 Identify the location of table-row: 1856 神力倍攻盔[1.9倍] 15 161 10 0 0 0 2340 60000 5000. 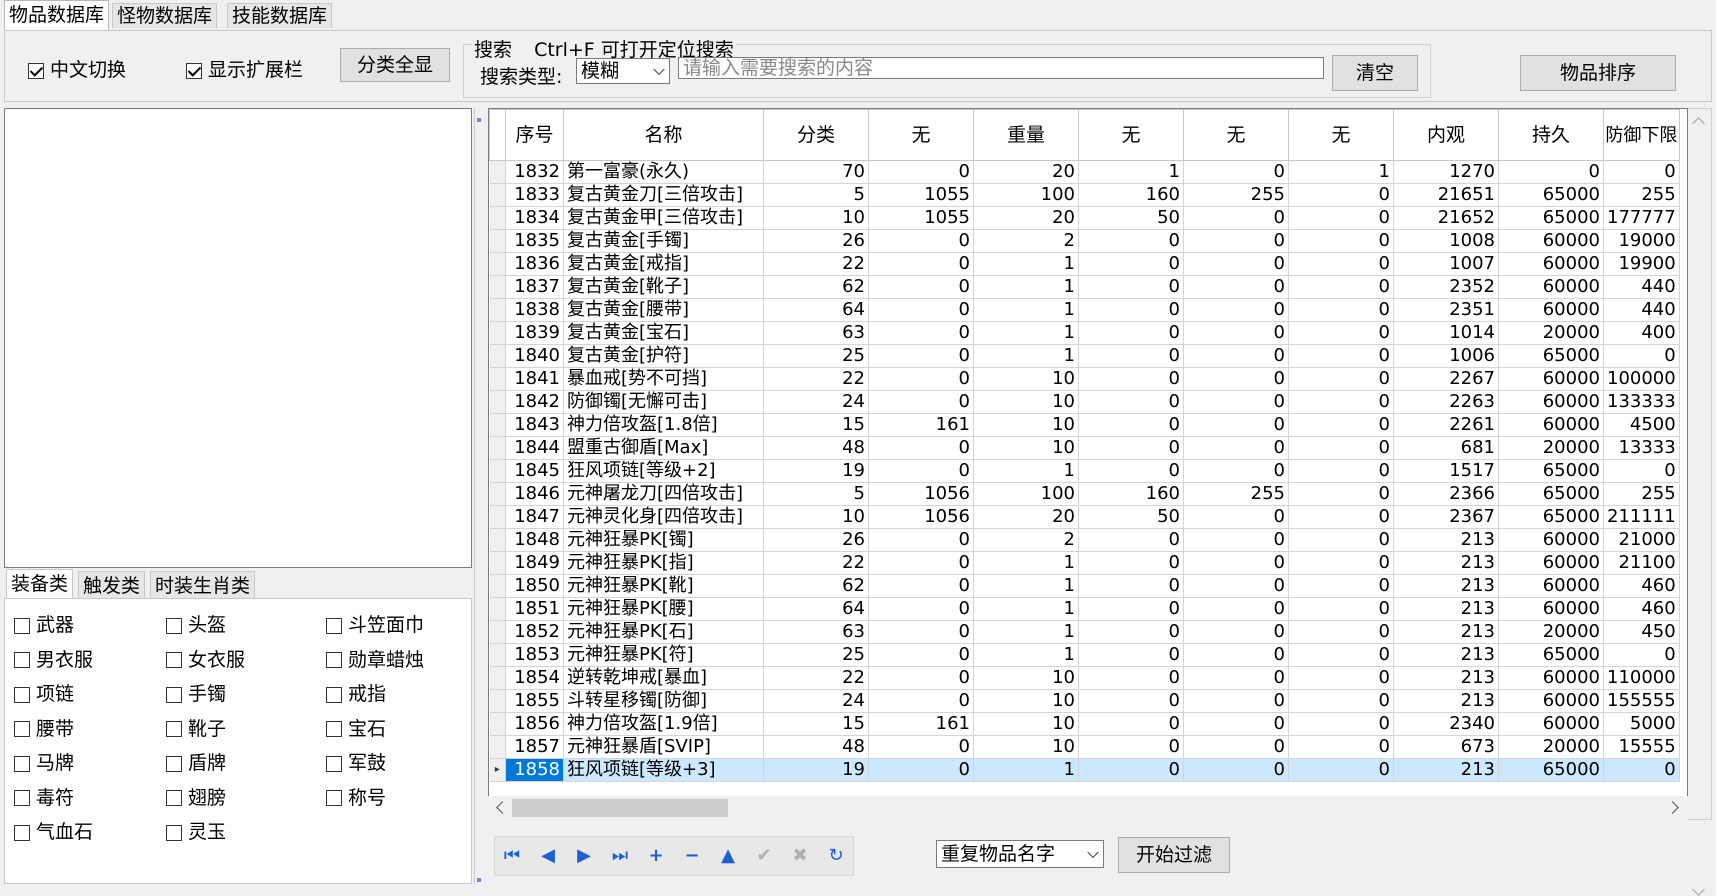
(1084, 724).